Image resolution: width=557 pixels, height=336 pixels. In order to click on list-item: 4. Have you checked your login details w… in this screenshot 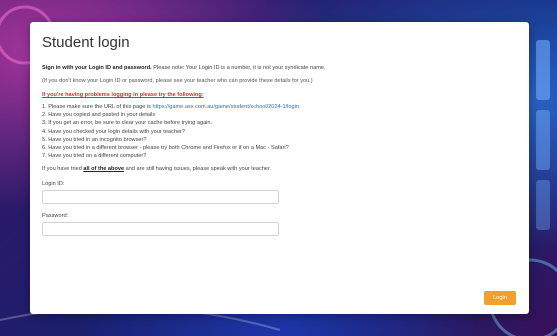, I will do `click(114, 131)`.